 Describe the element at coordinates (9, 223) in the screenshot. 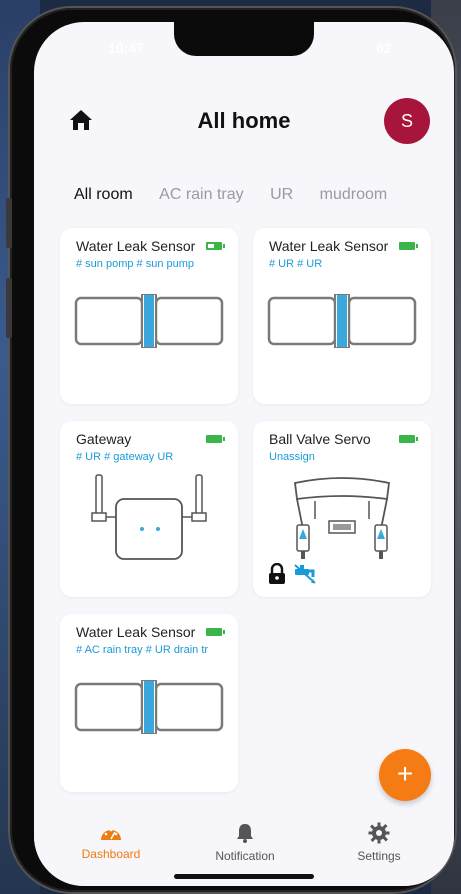

I see `volume-up-button` at that location.